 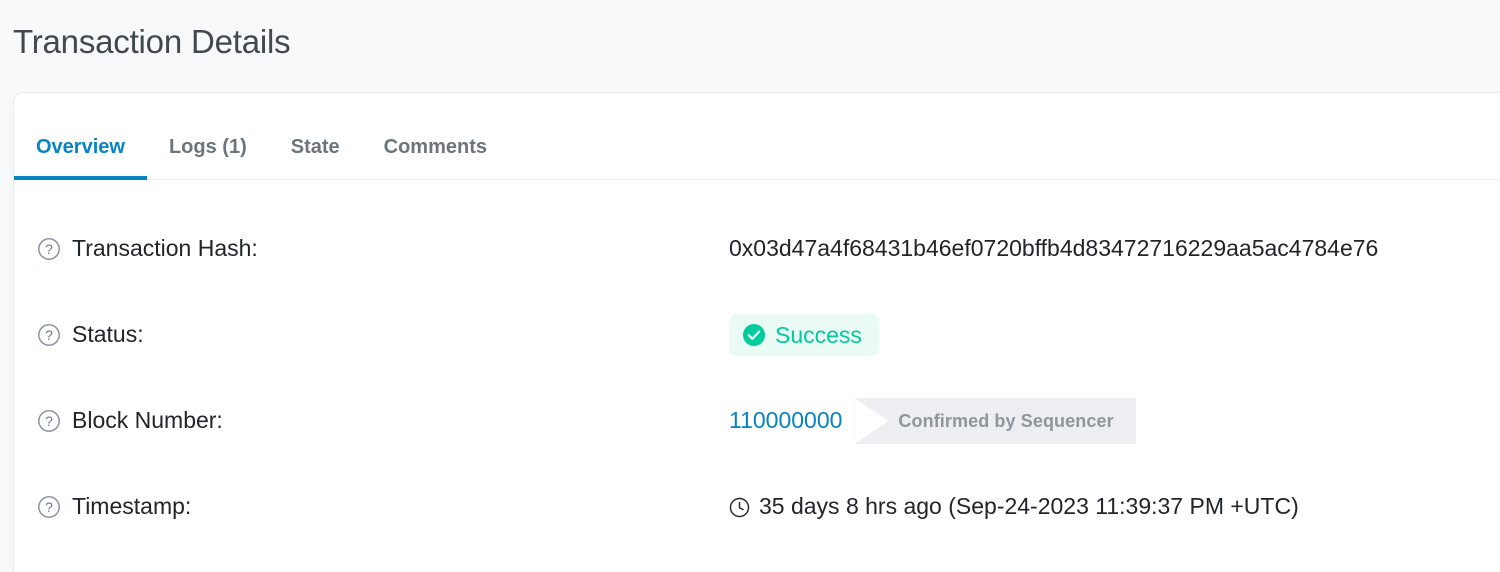 I want to click on sequencer-confirmation-label: Confirmed by Sequencer, so click(x=1006, y=421).